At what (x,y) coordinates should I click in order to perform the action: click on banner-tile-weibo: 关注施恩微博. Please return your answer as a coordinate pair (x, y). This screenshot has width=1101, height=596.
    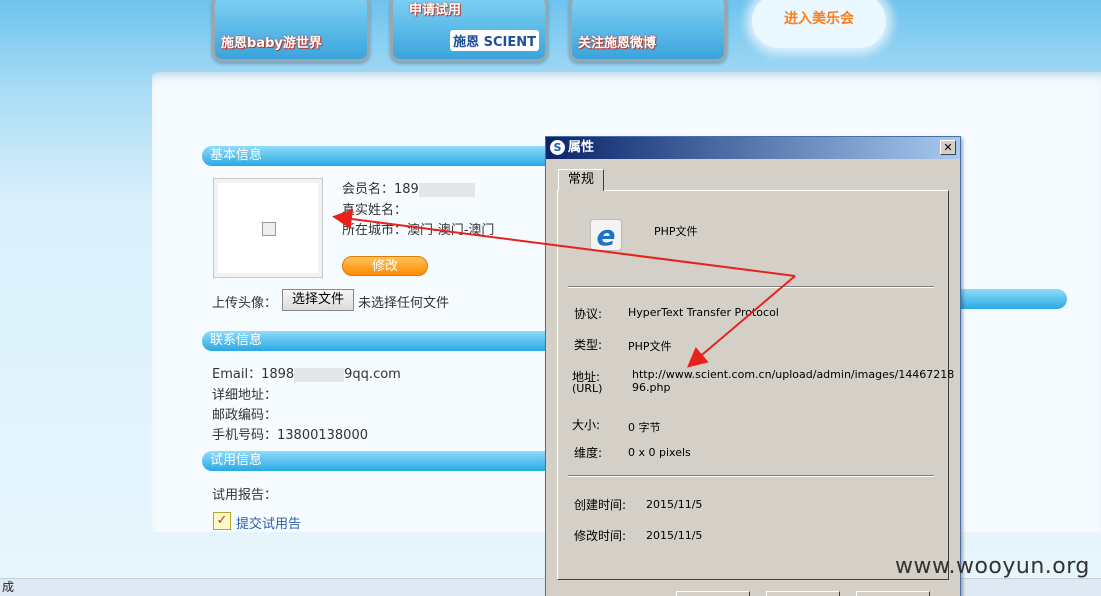
    Looking at the image, I should click on (648, 31).